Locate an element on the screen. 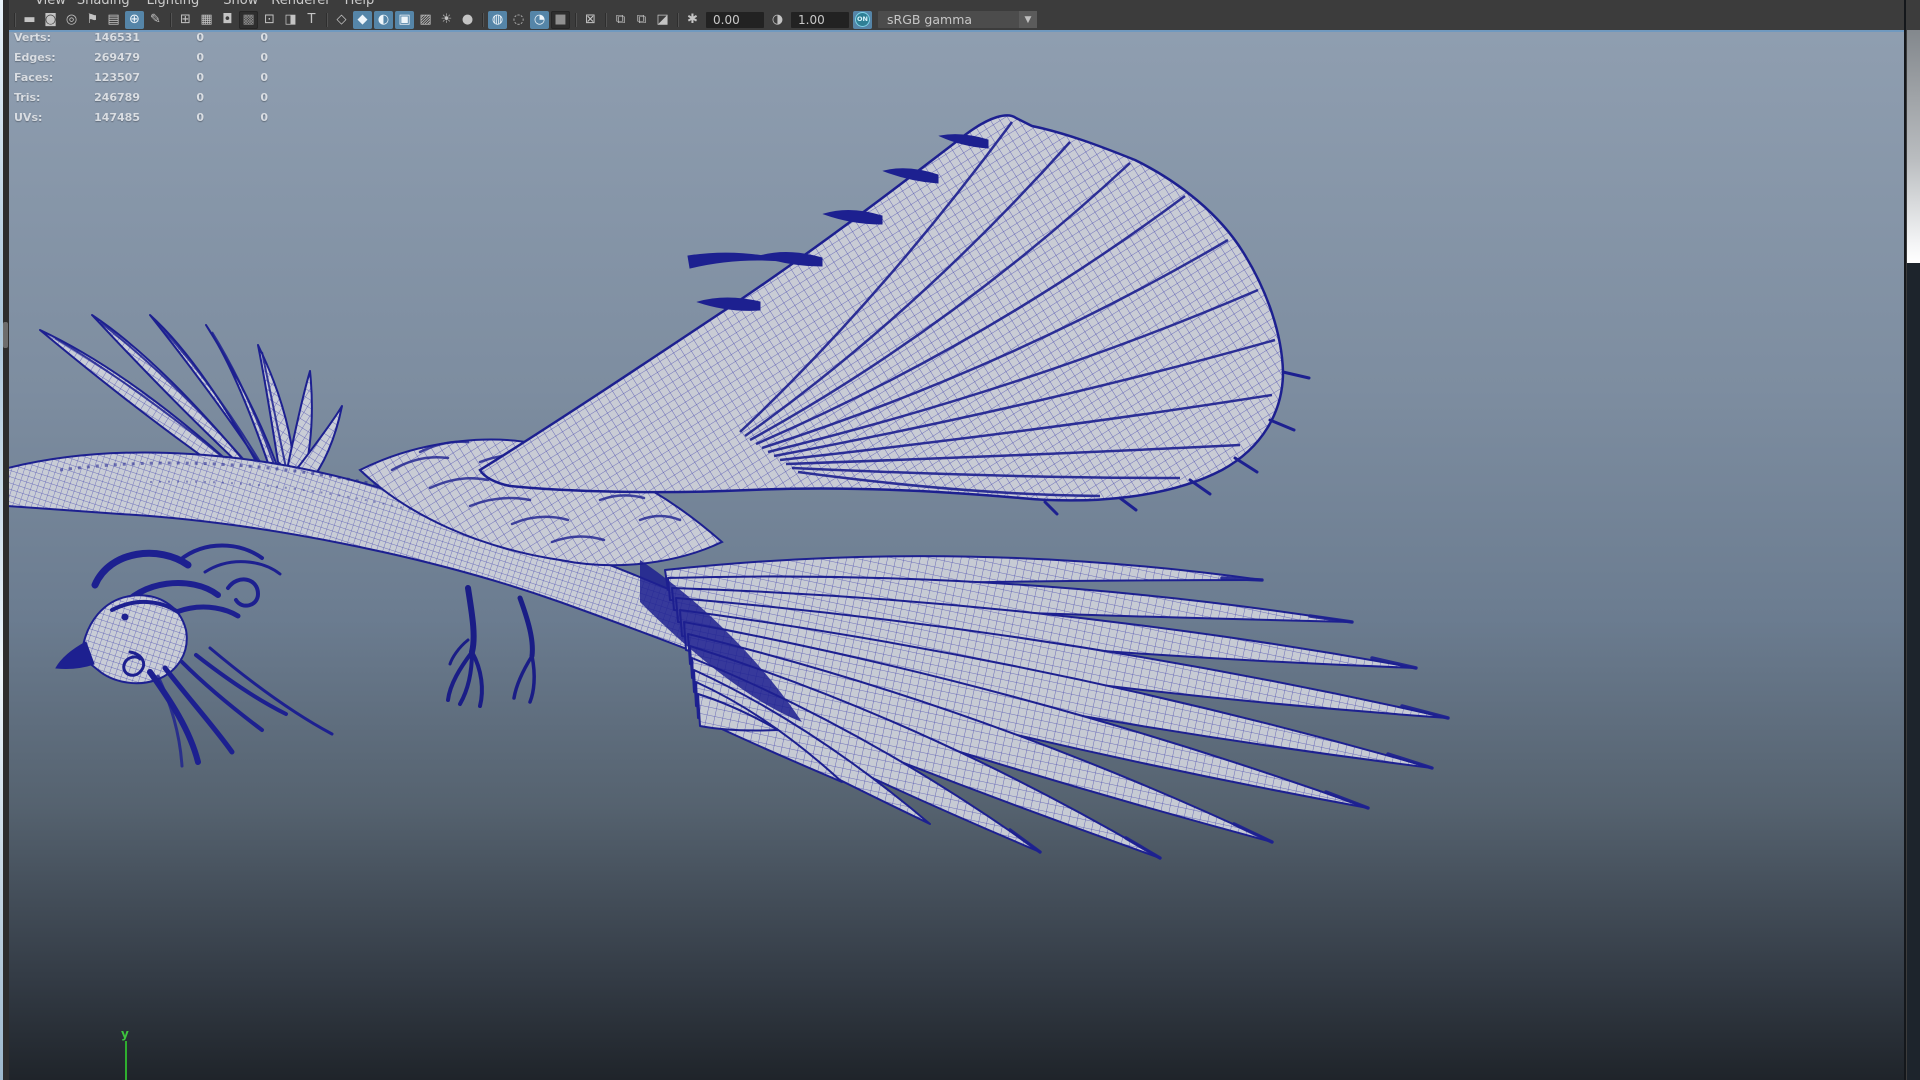  xray-icon: ⧉ is located at coordinates (620, 20).